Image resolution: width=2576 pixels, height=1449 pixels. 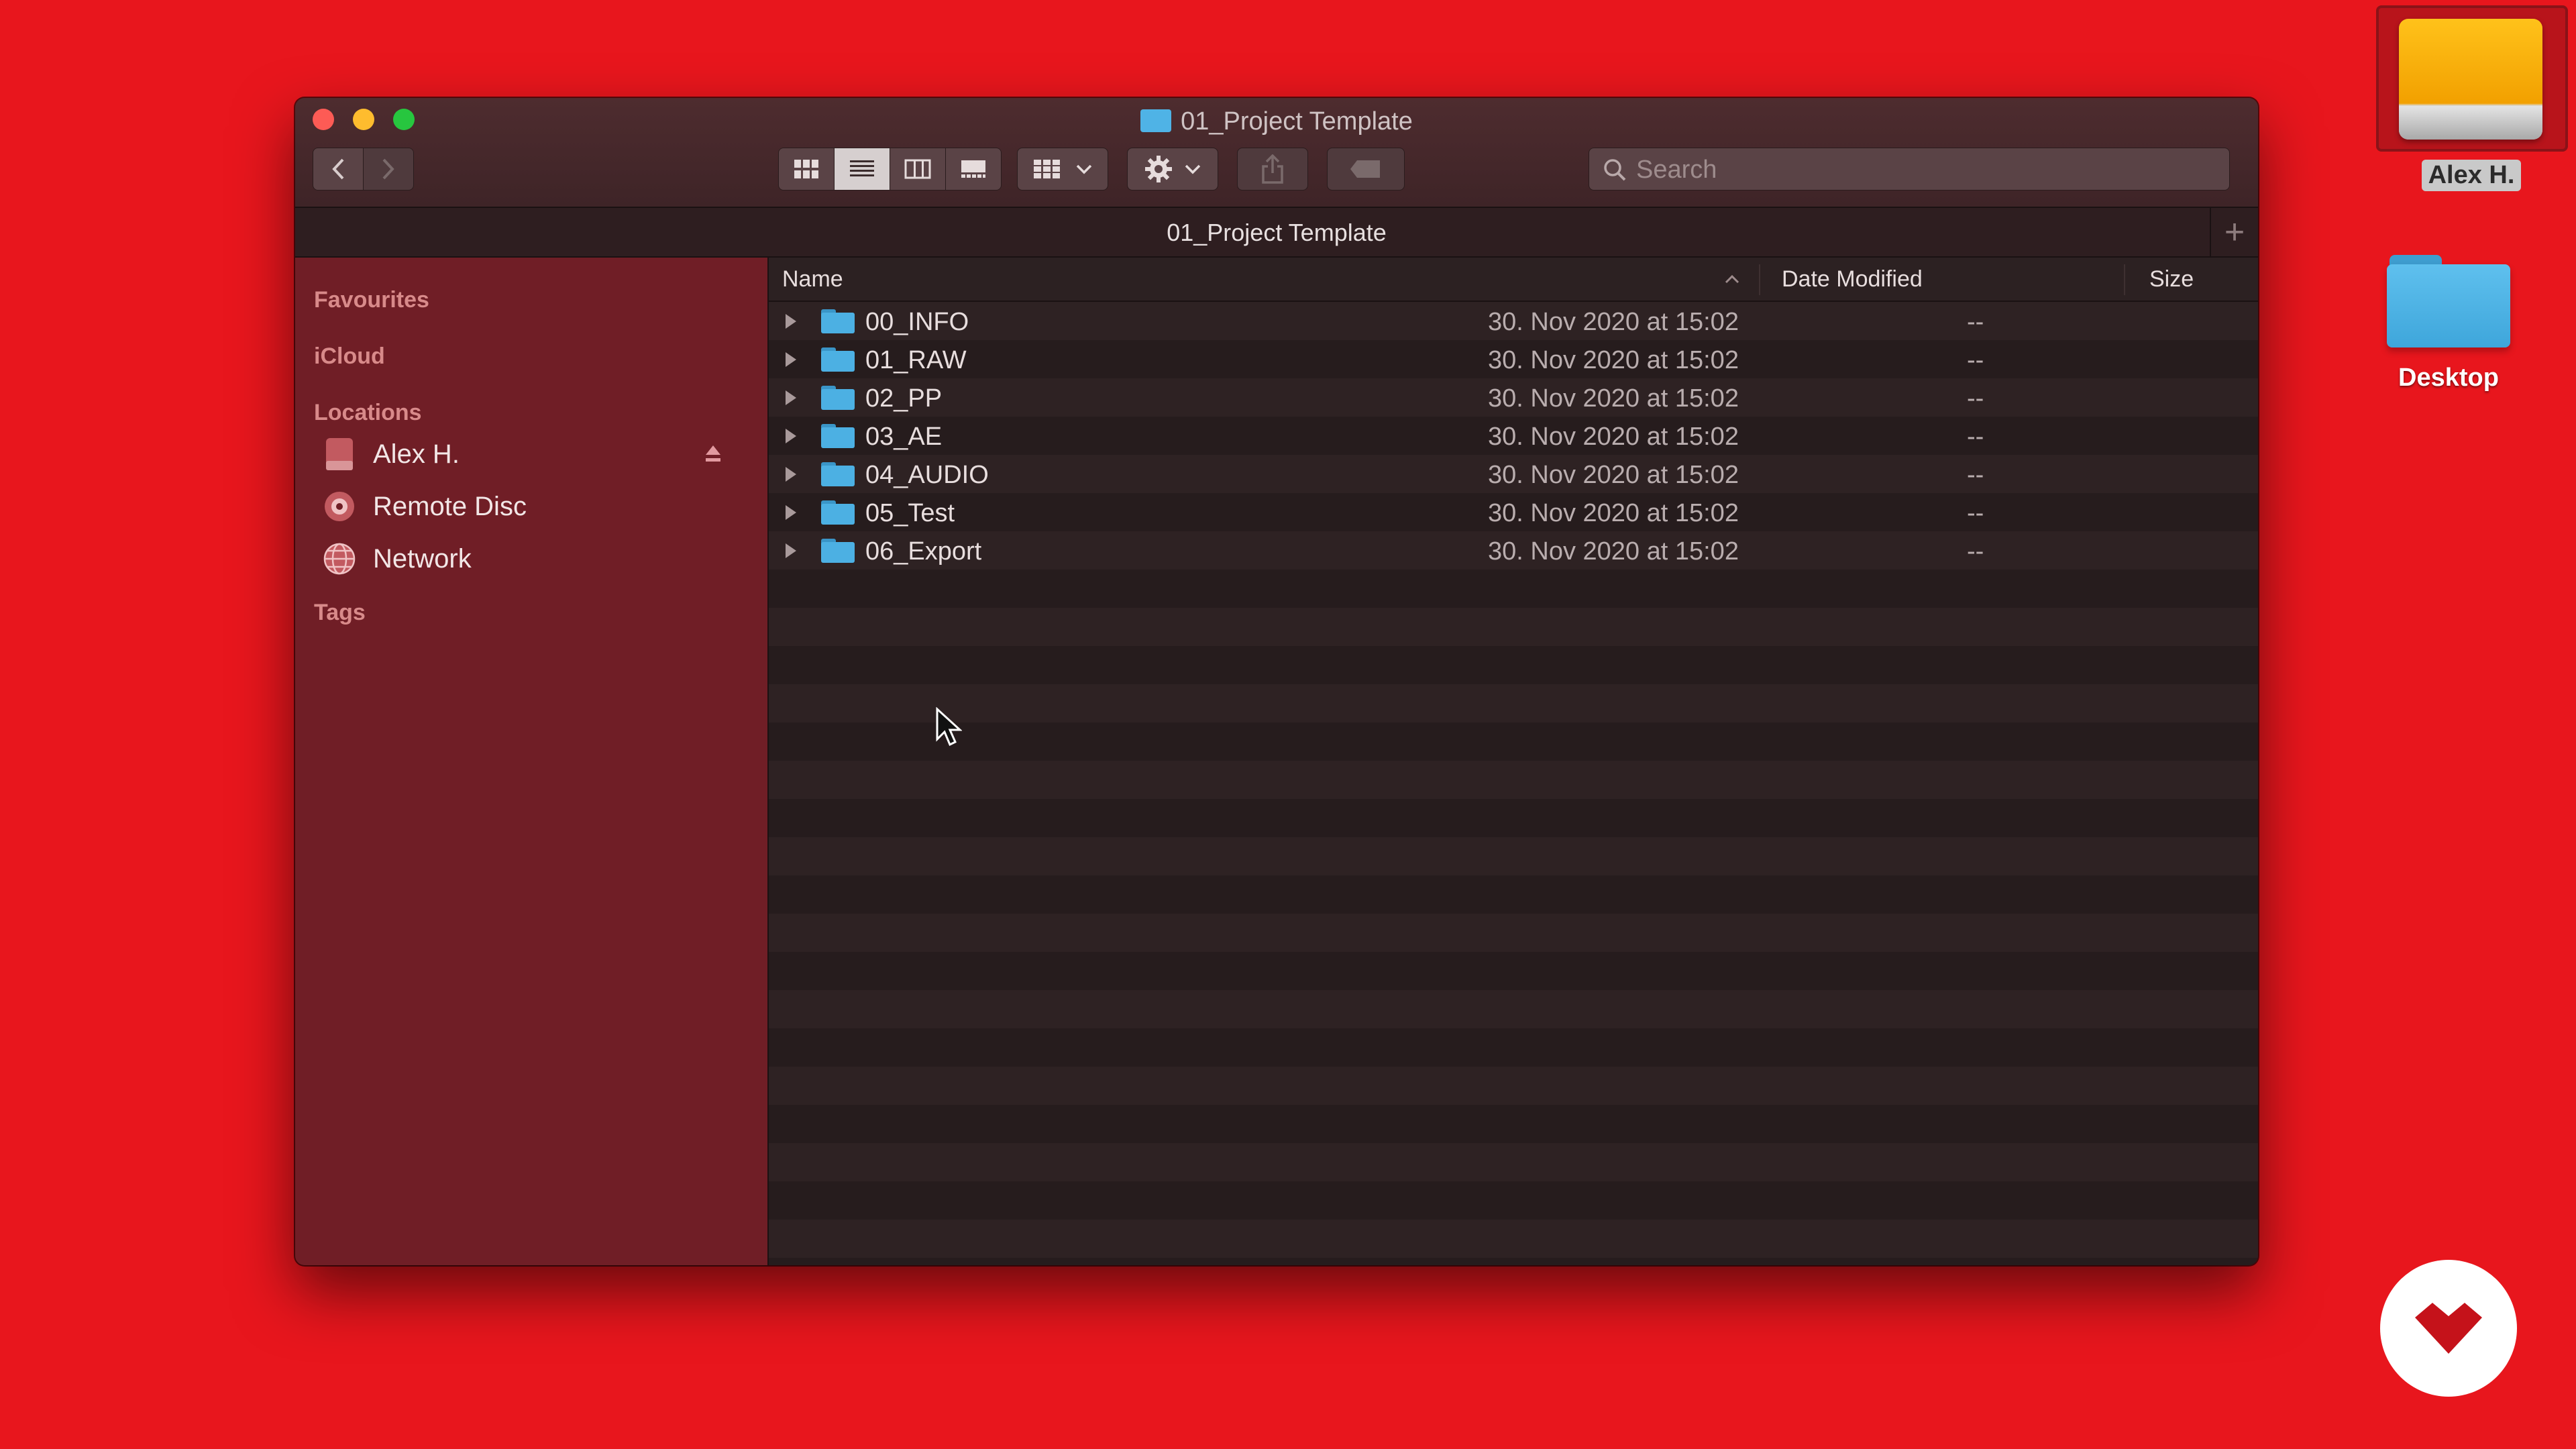 I want to click on sidebar-item-remote-disc: Remote Disc, so click(x=536, y=506).